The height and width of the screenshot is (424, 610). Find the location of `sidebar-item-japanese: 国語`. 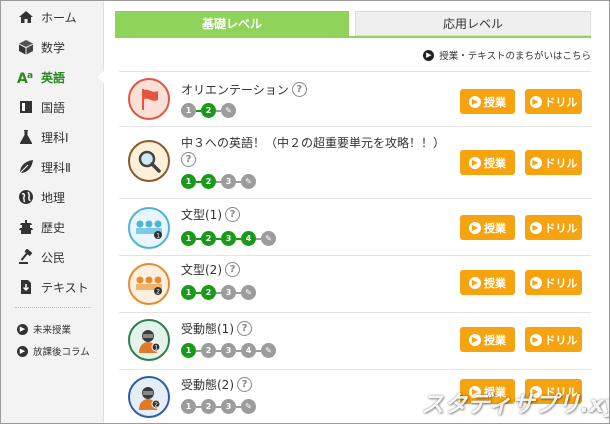

sidebar-item-japanese: 国語 is located at coordinates (52, 107).